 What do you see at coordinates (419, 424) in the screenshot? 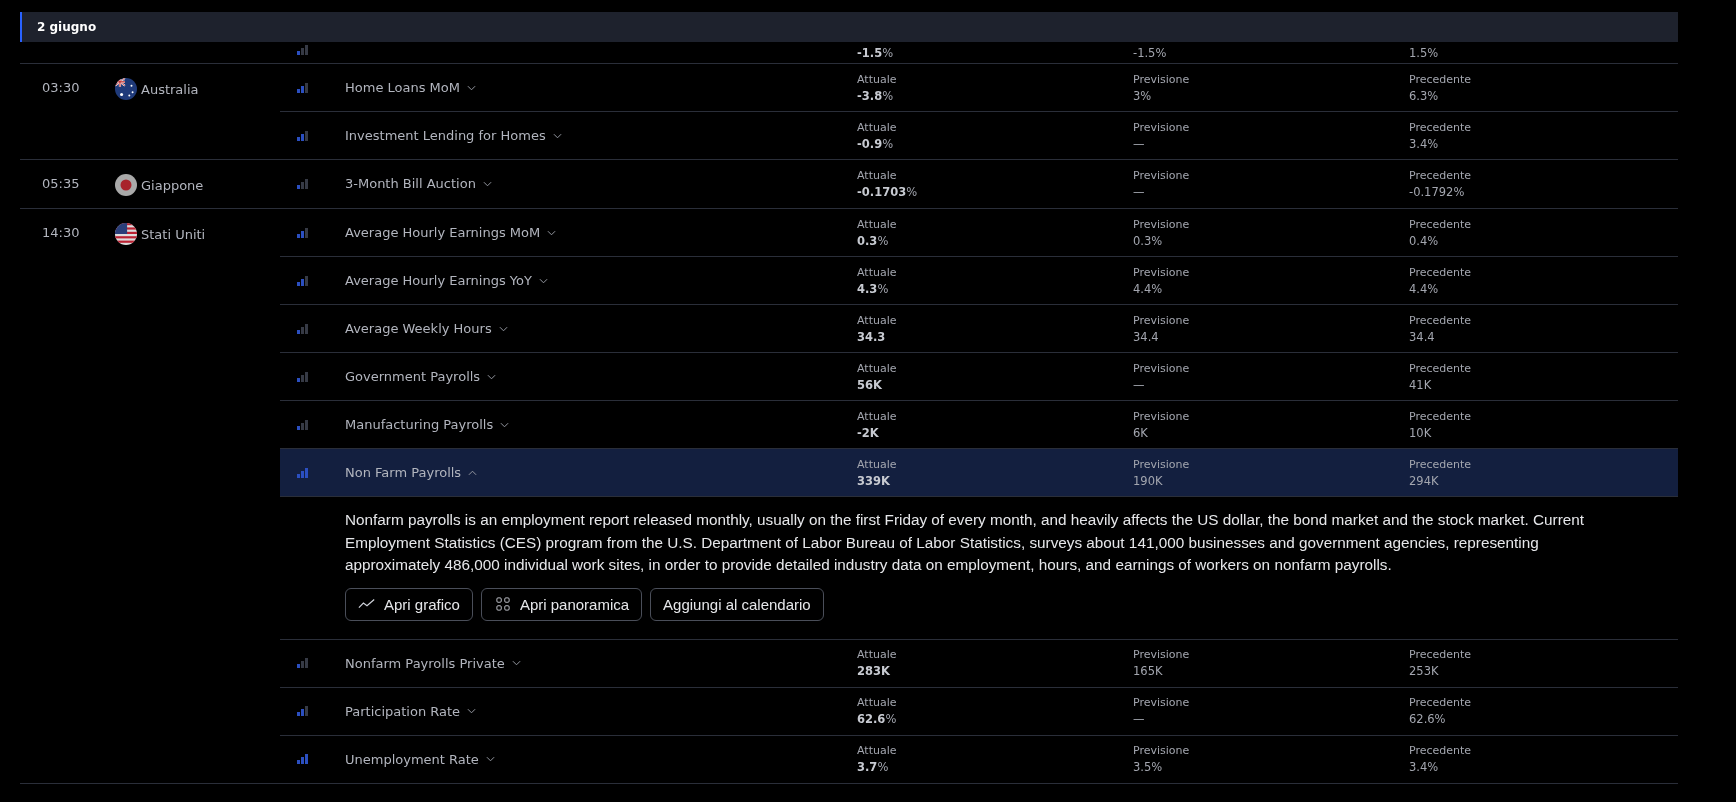
I see `event-name: Manufacturing Payrolls` at bounding box center [419, 424].